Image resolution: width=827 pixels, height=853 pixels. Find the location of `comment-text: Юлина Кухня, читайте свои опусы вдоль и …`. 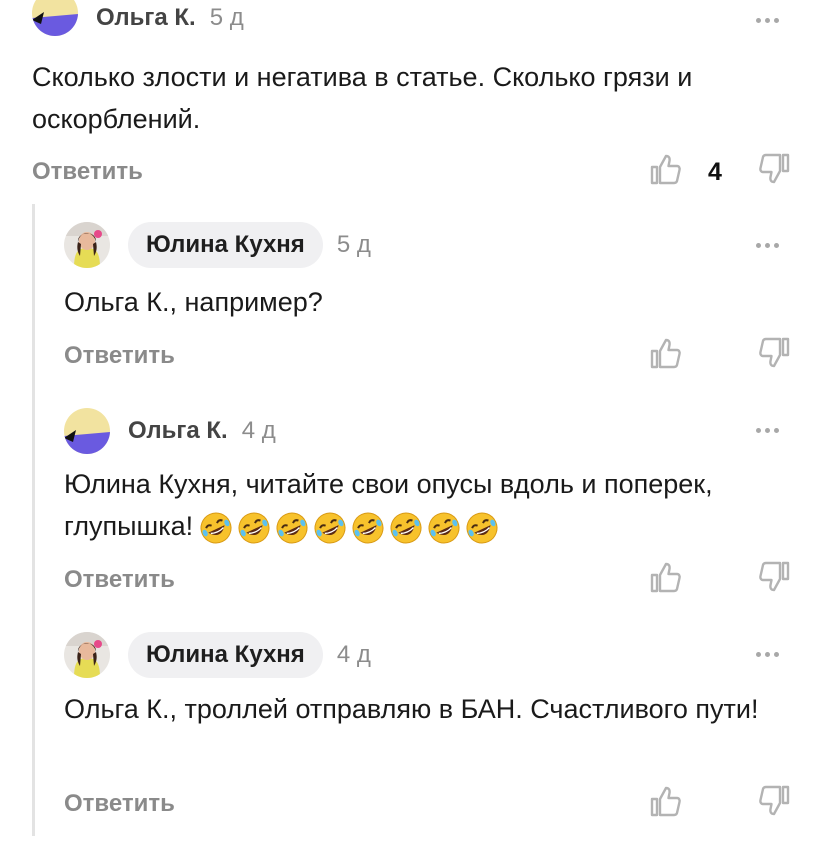

comment-text: Юлина Кухня, читайте свои опусы вдоль и … is located at coordinates (434, 505).